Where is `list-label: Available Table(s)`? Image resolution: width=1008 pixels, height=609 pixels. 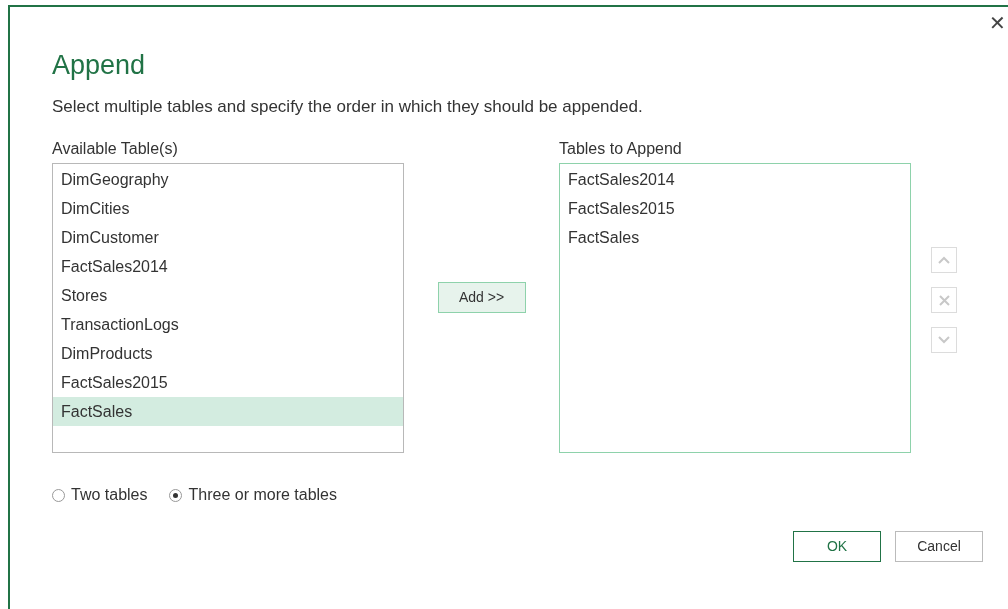
list-label: Available Table(s) is located at coordinates (115, 149).